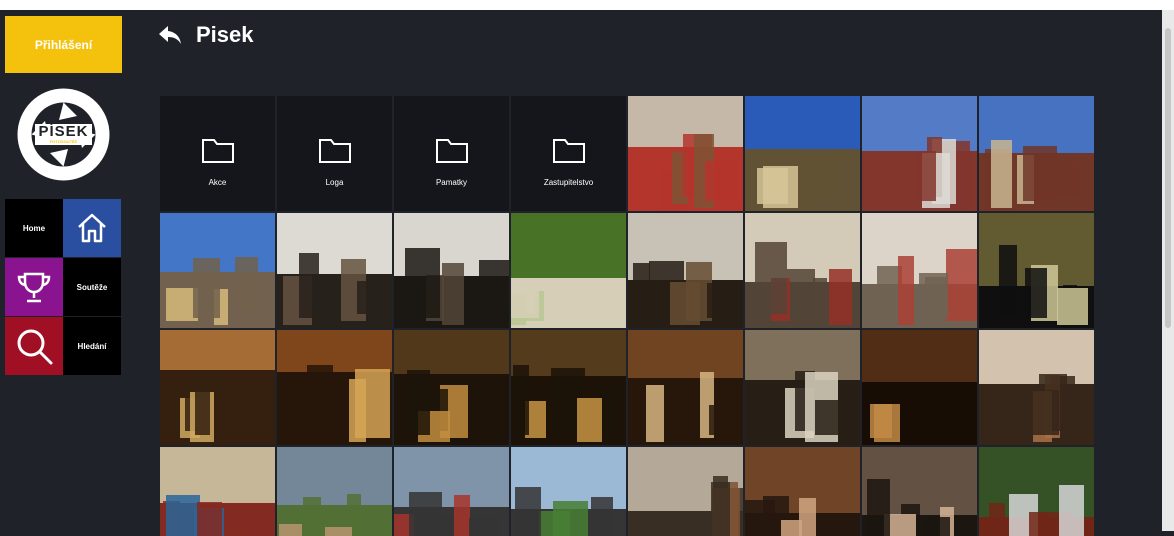 This screenshot has height=536, width=1174. Describe the element at coordinates (34, 228) in the screenshot. I see `nav-home-label: Home` at that location.